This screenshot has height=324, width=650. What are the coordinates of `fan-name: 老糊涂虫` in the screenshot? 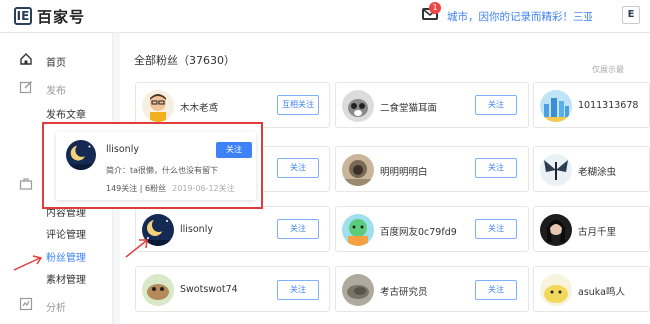 It's located at (614, 171).